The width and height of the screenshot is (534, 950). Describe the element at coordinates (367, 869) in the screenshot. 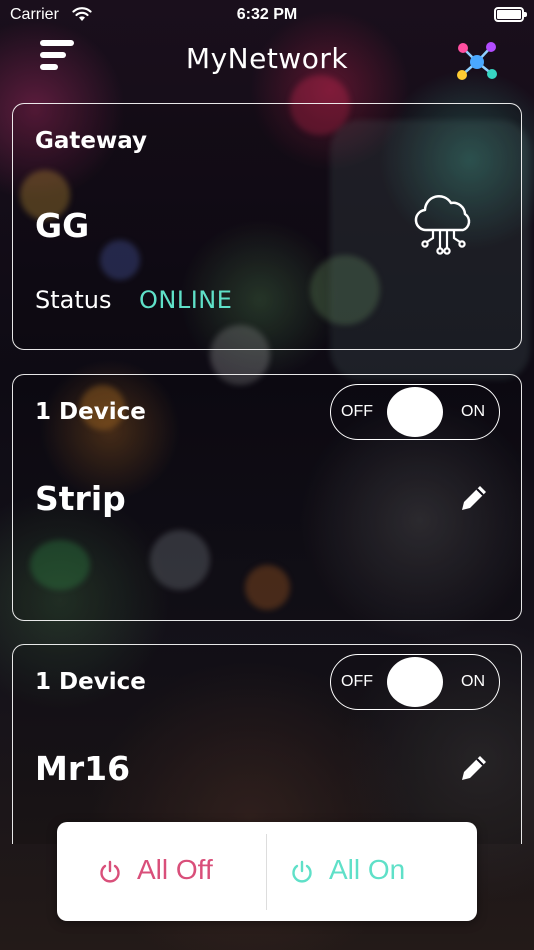

I see `all-on-label: All On` at that location.